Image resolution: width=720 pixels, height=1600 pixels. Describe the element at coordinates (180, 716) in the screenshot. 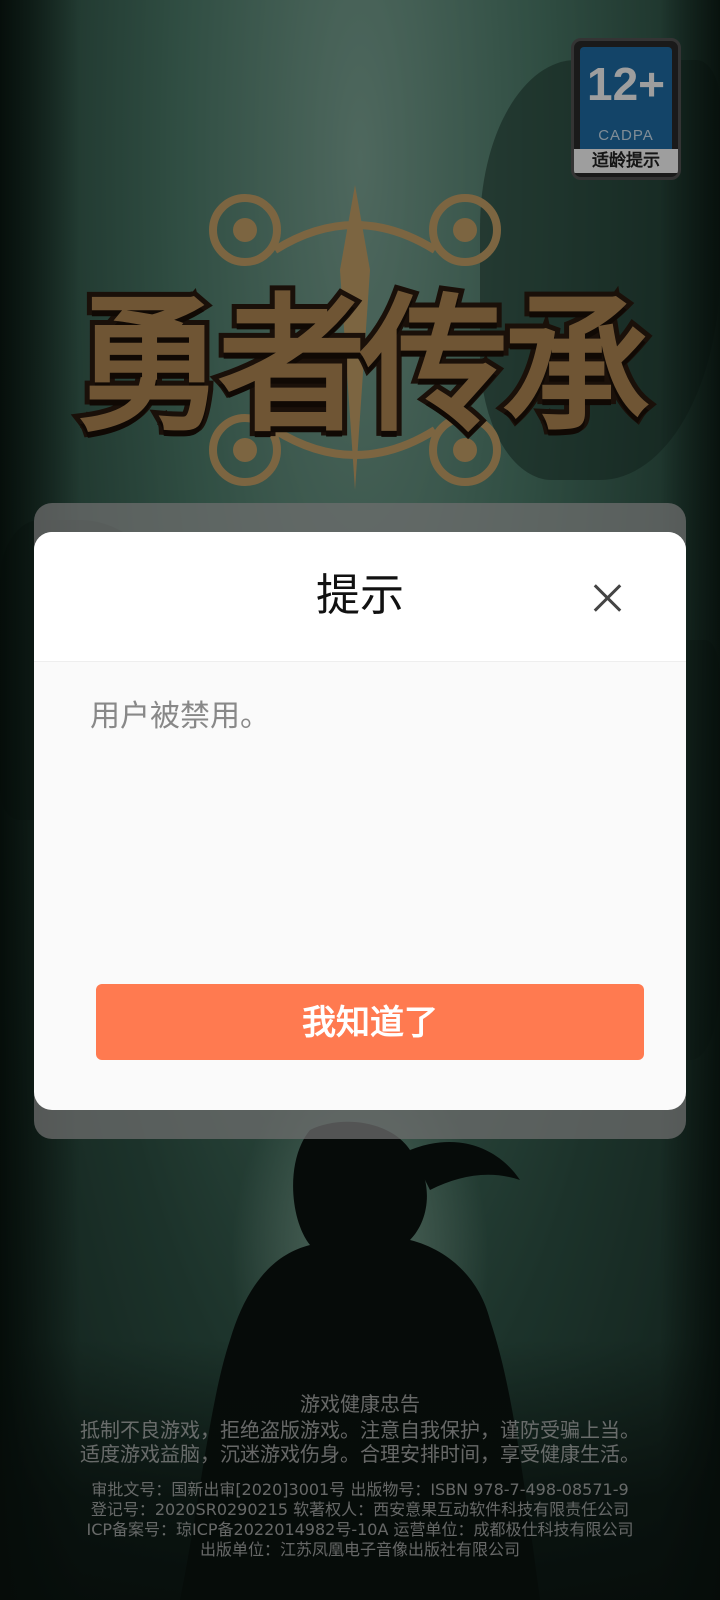

I see `dialog-message: 用户被禁用。` at that location.